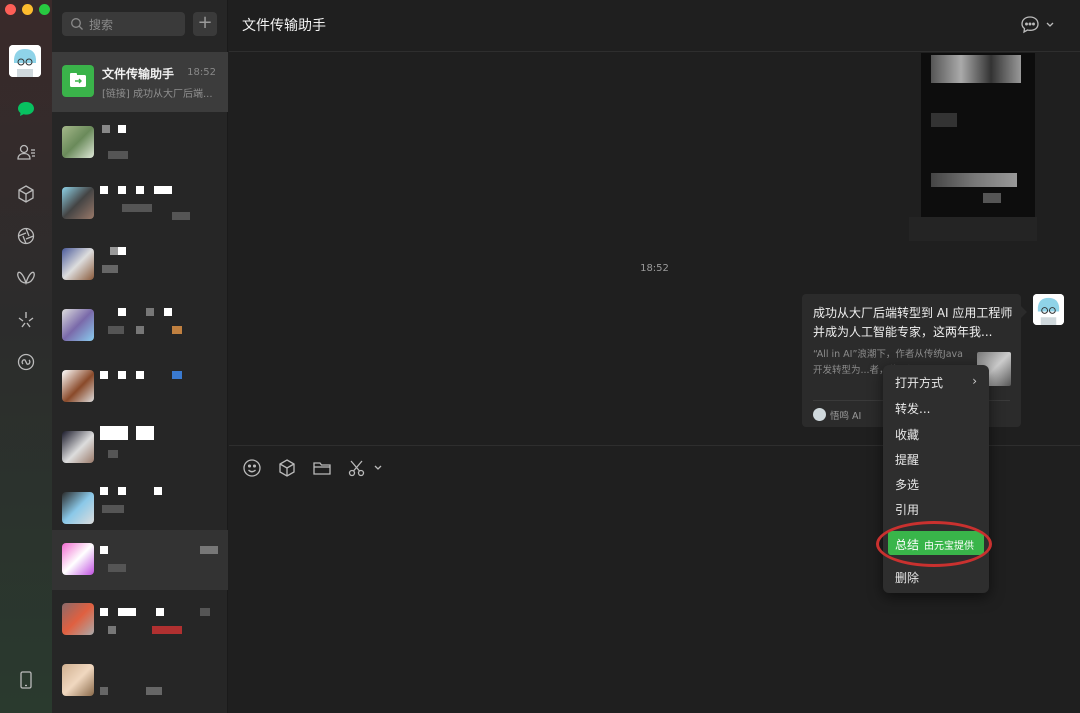 The image size is (1080, 713). Describe the element at coordinates (973, 147) in the screenshot. I see `image-message` at that location.